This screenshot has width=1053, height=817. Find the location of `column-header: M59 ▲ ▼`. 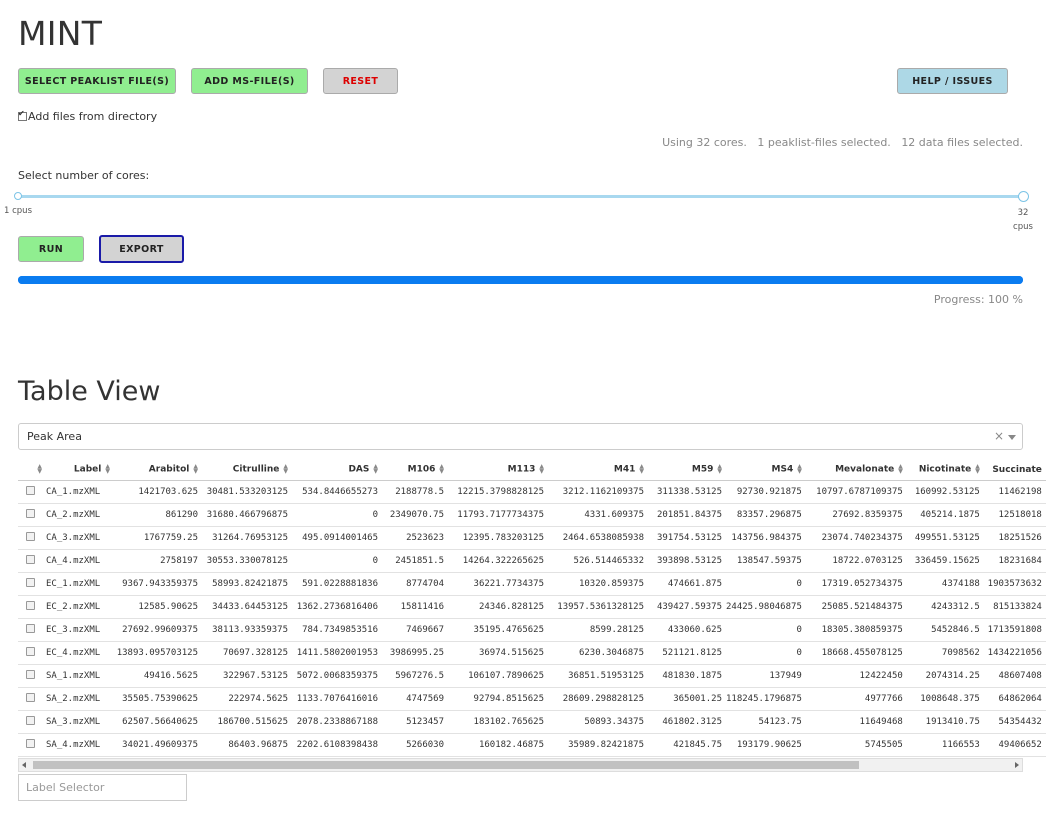

column-header: M59 ▲ ▼ is located at coordinates (687, 470).